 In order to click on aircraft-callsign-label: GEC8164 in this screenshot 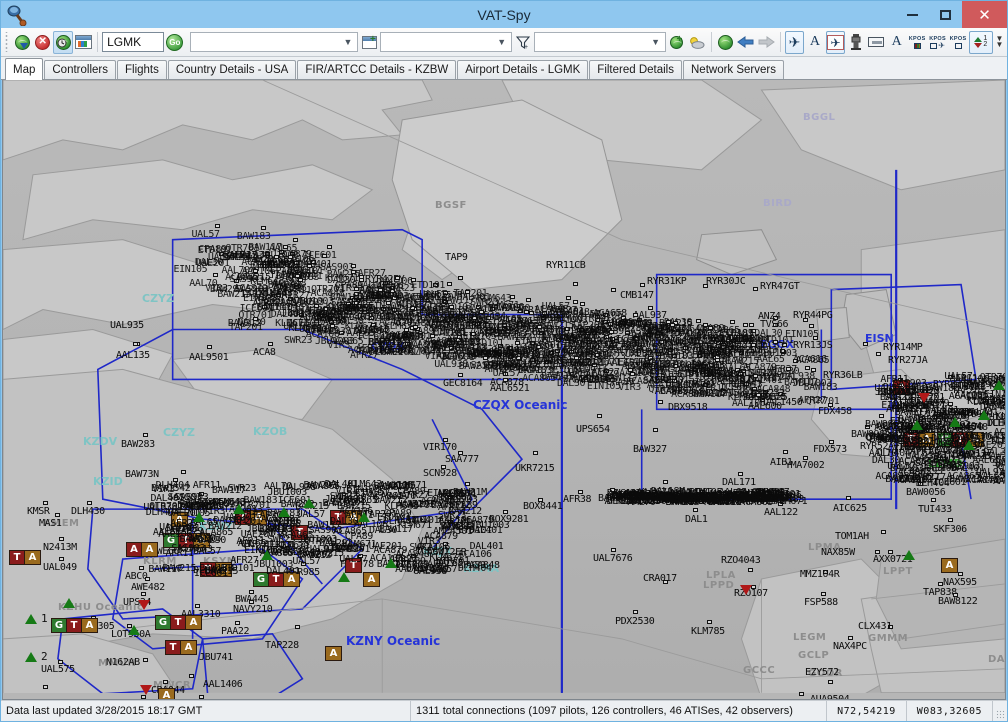, I will do `click(463, 384)`.